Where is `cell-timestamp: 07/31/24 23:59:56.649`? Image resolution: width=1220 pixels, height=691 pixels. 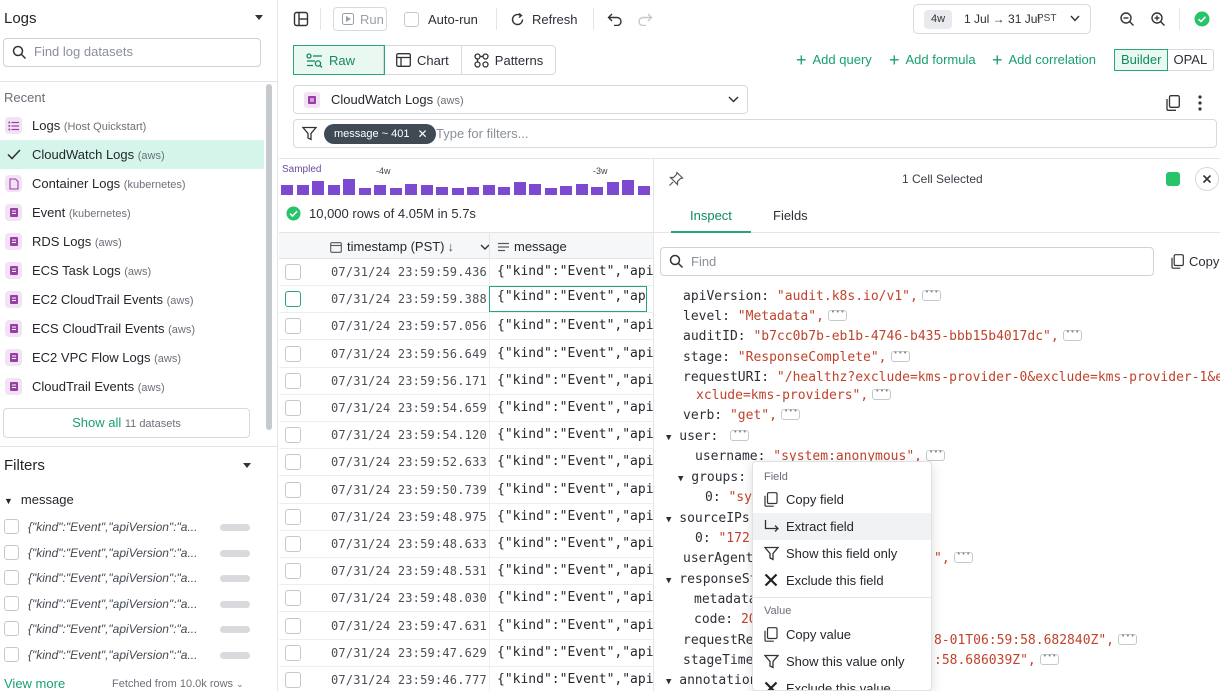
cell-timestamp: 07/31/24 23:59:56.649 is located at coordinates (409, 354).